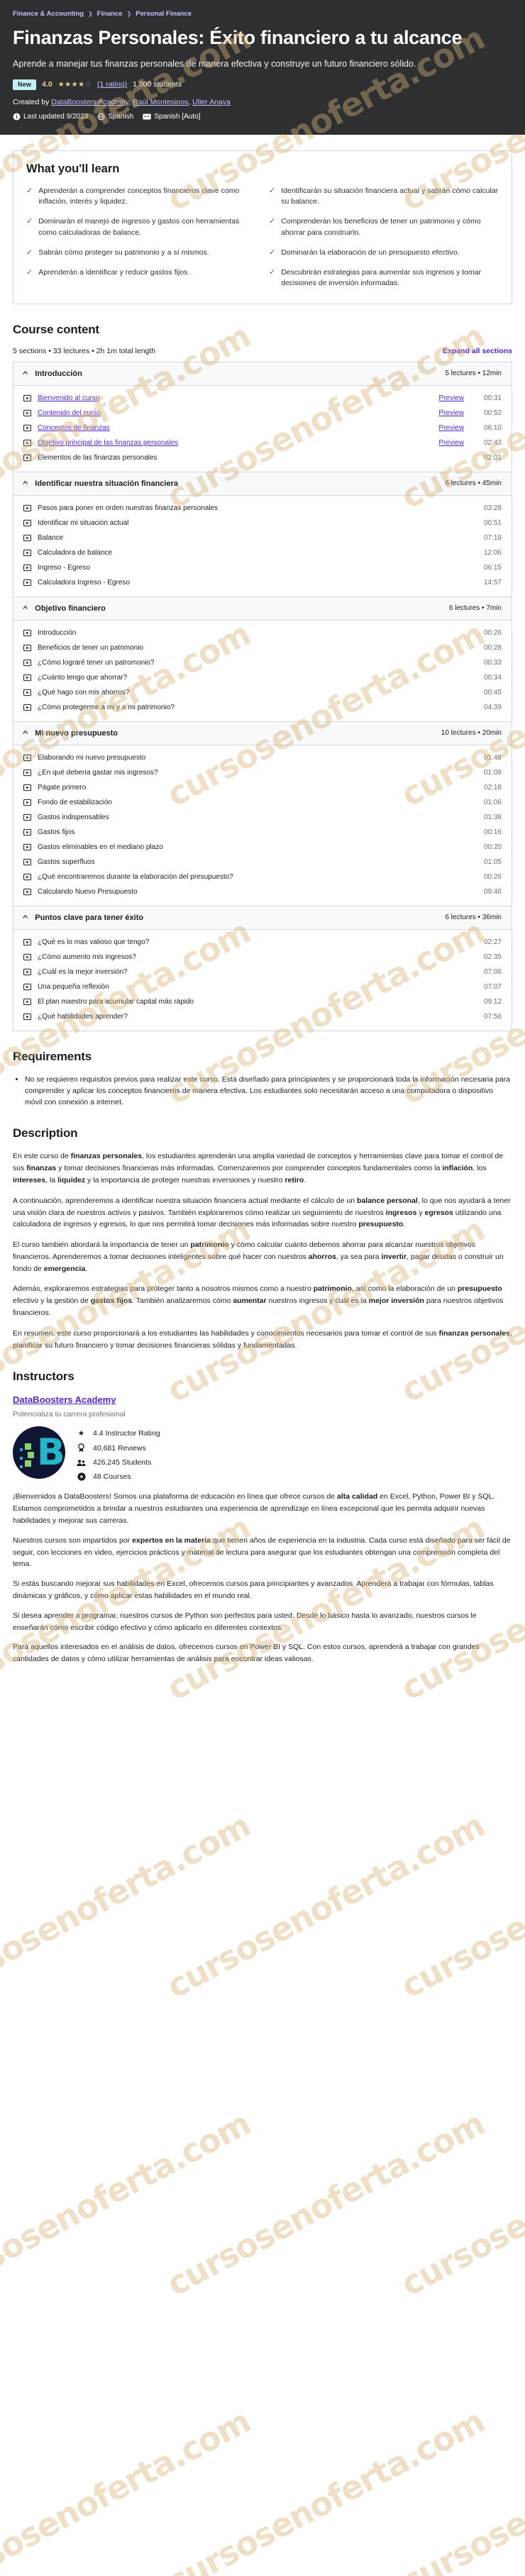  I want to click on lecture-row: ¿Qué habilidades aprender? 07:56, so click(262, 1016).